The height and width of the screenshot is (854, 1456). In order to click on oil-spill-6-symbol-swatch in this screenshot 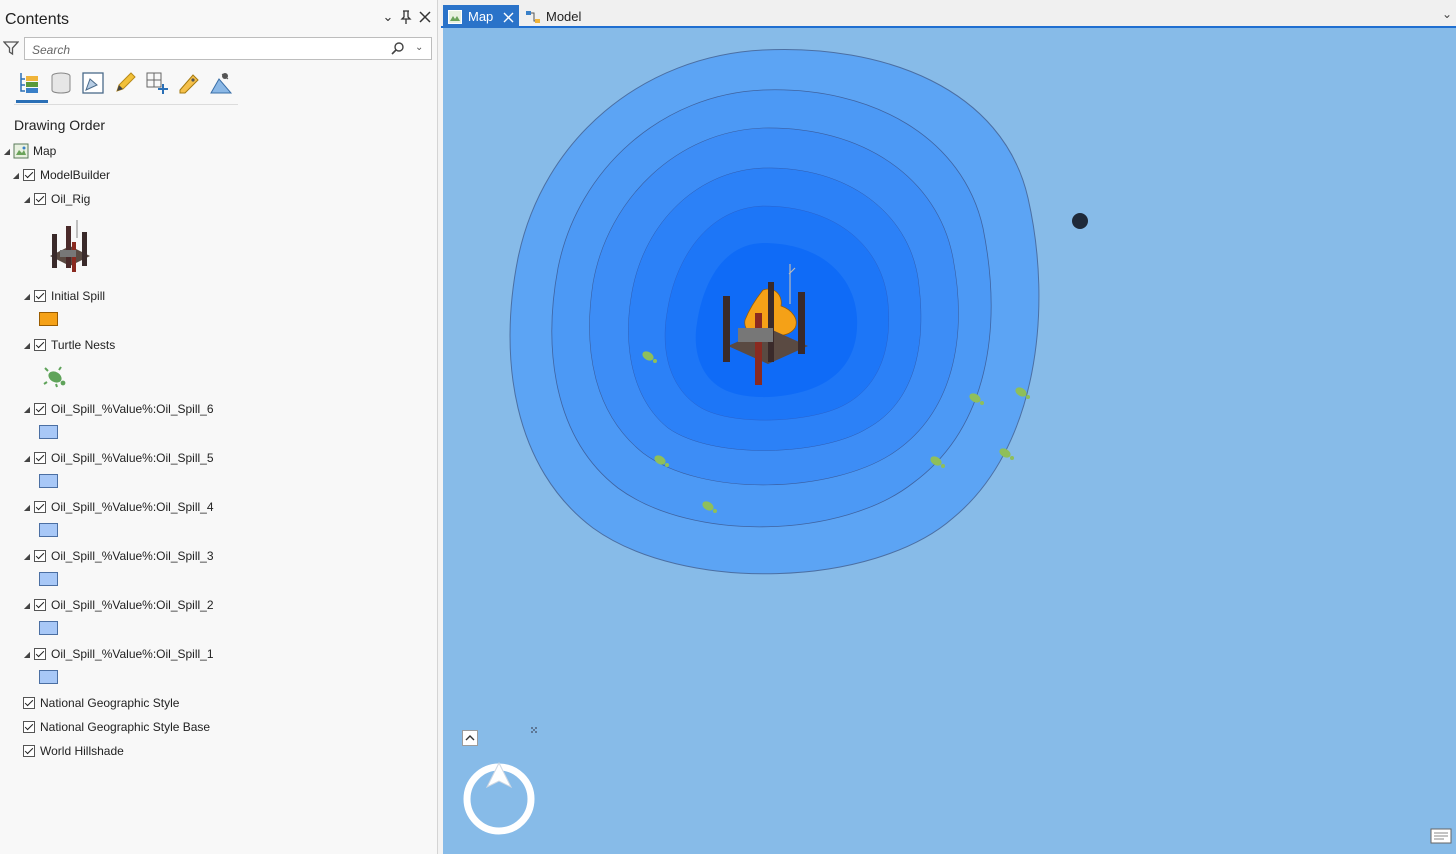, I will do `click(48, 432)`.